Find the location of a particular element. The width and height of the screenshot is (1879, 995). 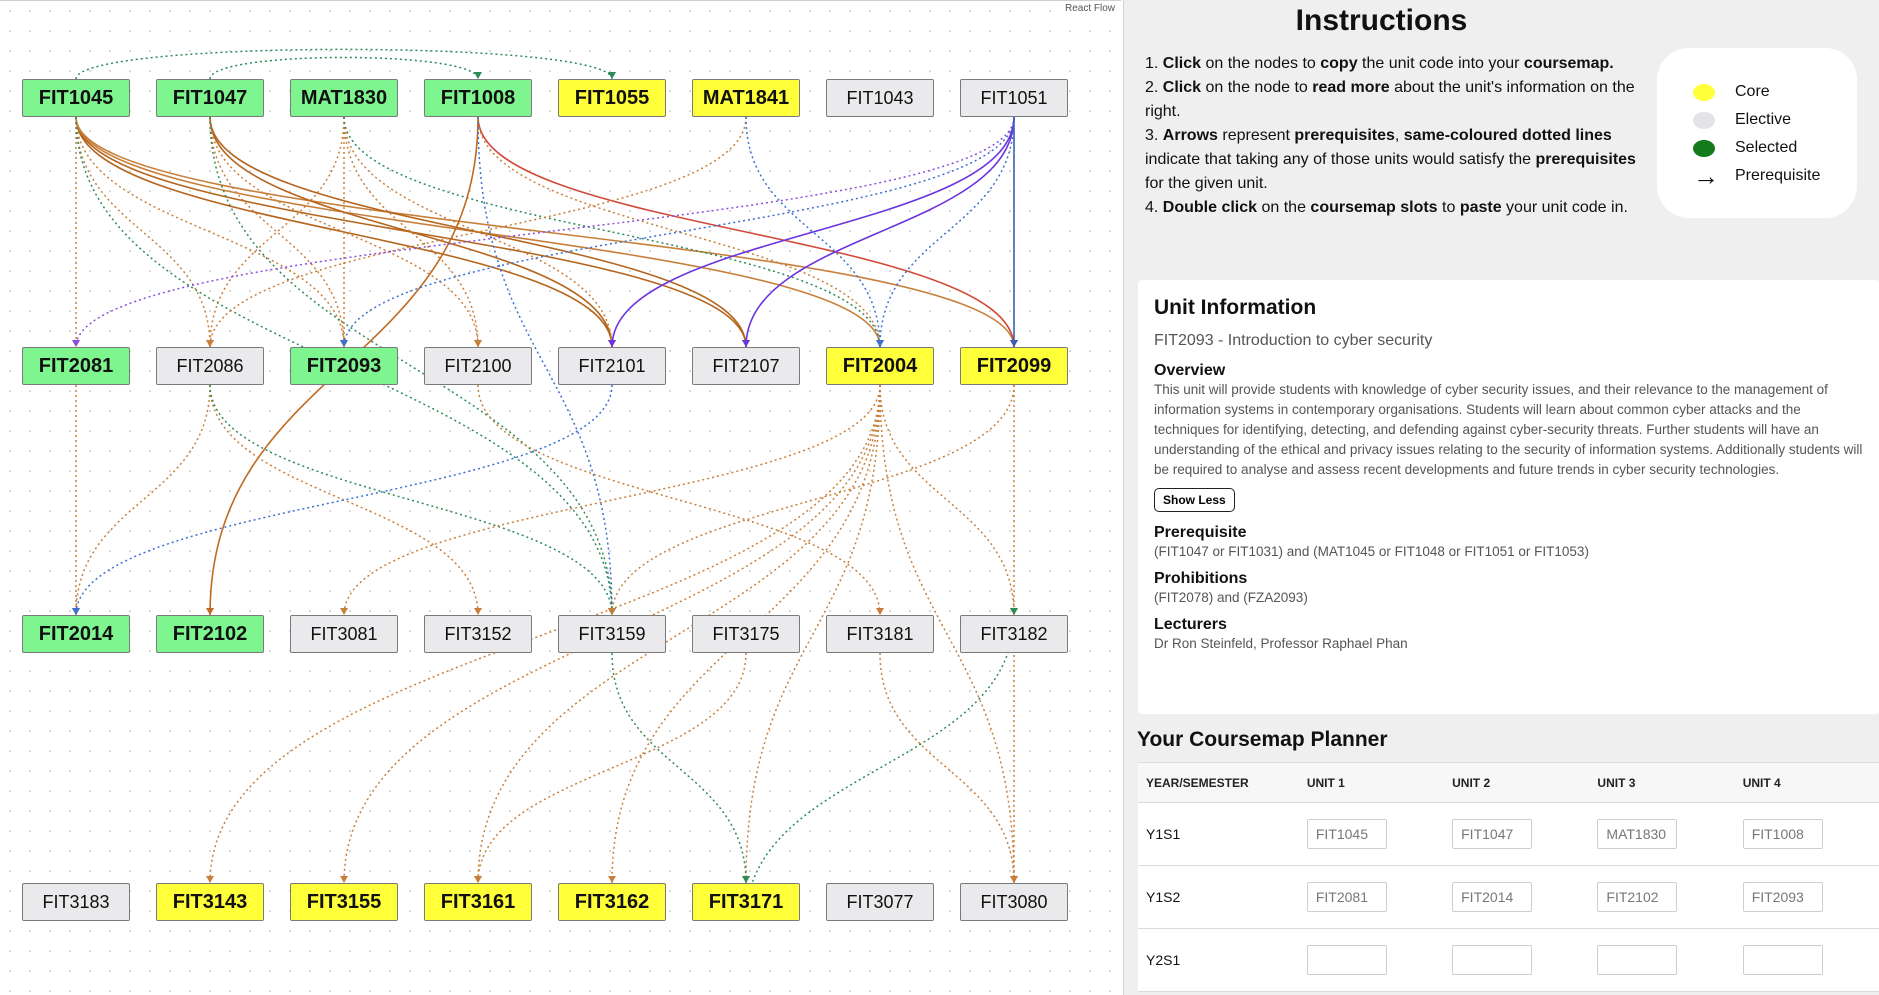

node-fit3080: FIT3080 is located at coordinates (1014, 902).